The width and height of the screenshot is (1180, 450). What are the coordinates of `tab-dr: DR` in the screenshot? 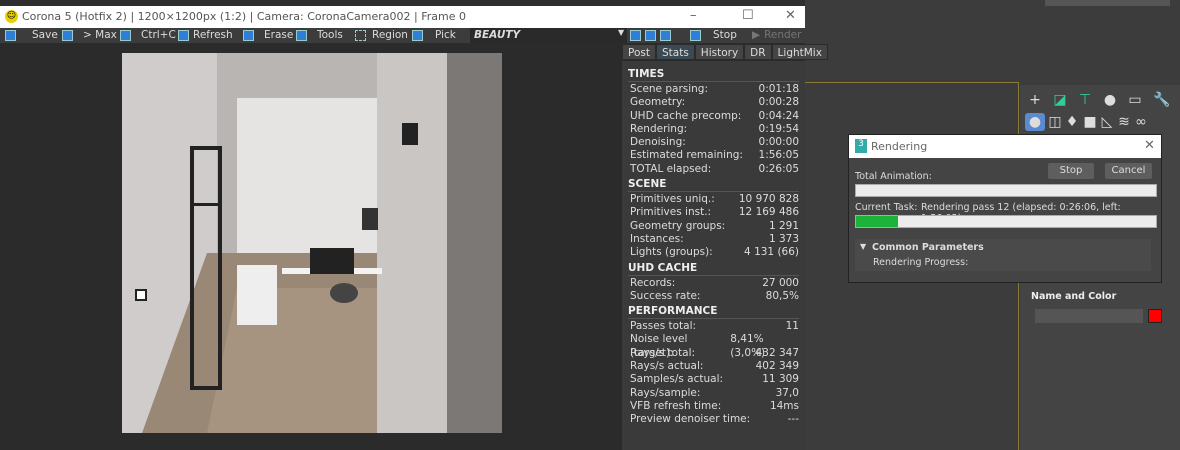 It's located at (758, 52).